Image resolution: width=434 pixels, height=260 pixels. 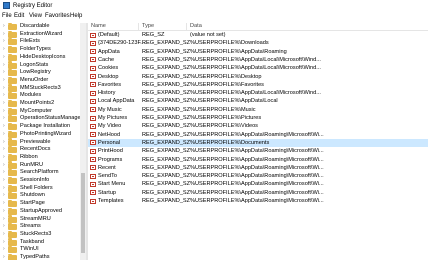 What do you see at coordinates (40, 211) in the screenshot?
I see `tree-item: › StartupApproved` at bounding box center [40, 211].